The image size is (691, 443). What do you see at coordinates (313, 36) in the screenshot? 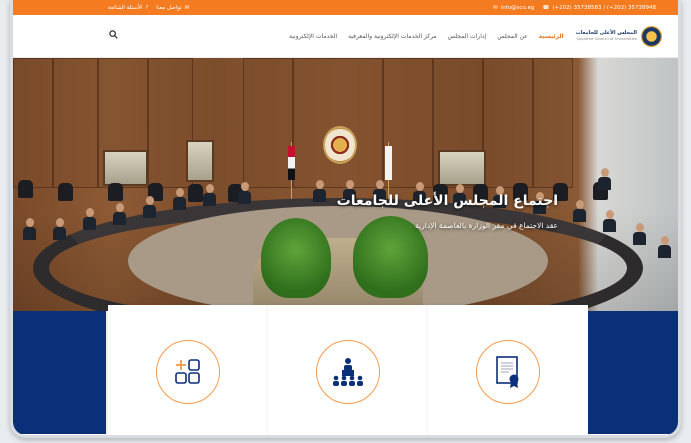
I see `nav-item-eservices: الخدمات الإلكترونية` at bounding box center [313, 36].